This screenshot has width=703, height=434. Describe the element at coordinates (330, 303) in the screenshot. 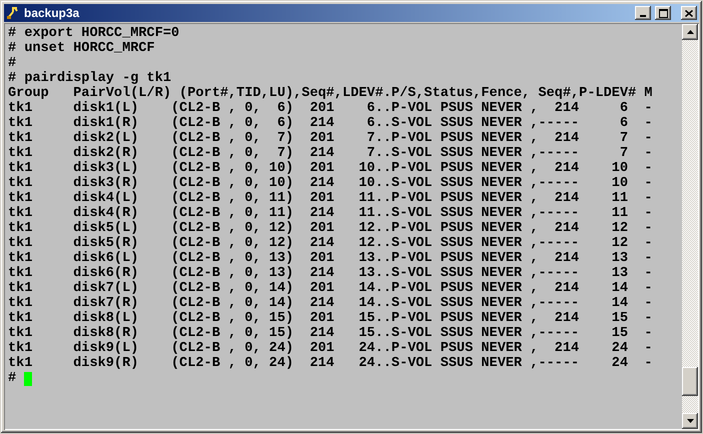

I see `terminal-line: tk1 disk7(R) (CL2-B , 0, 14) 214 14..S-VOL SSUS NEVER ,----- 14 -` at that location.